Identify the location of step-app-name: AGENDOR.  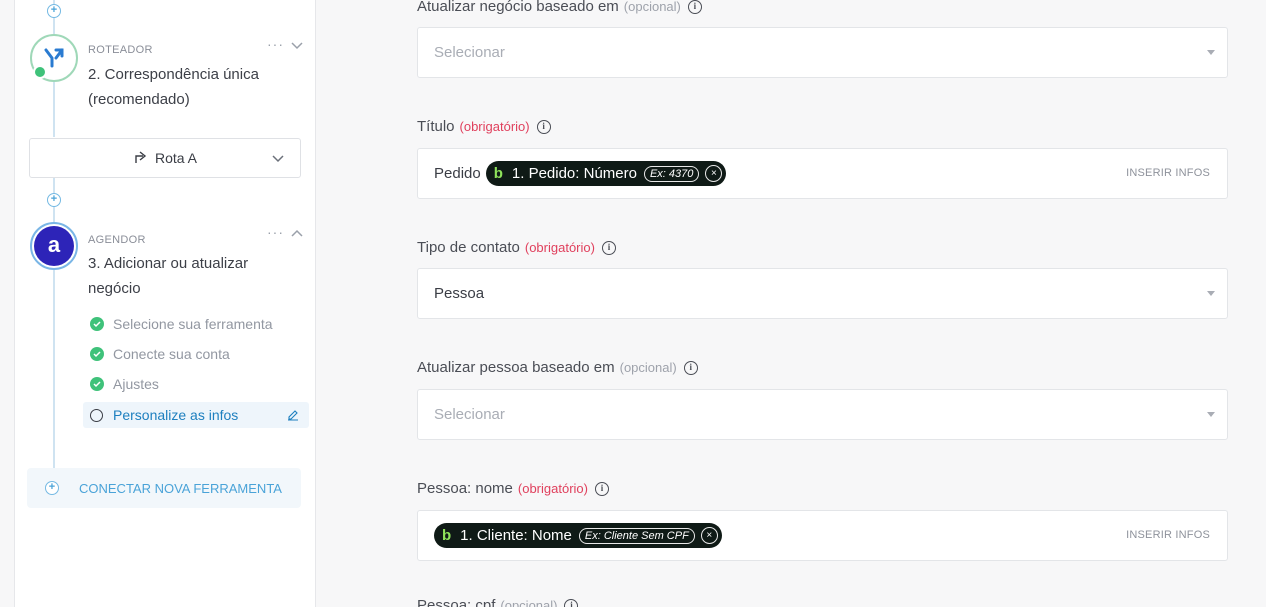
(117, 240).